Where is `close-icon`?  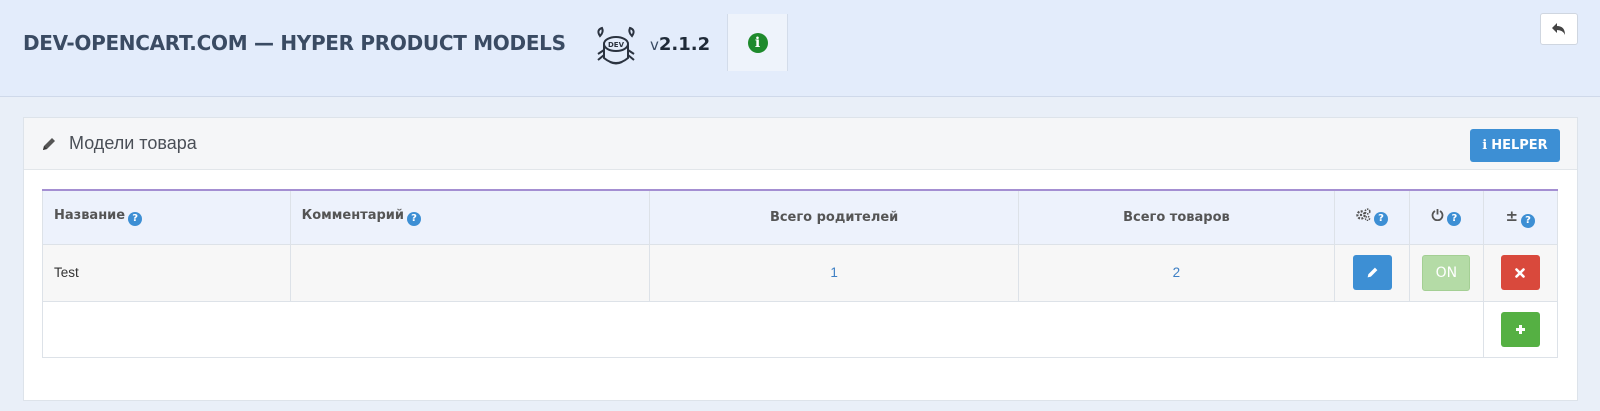 close-icon is located at coordinates (1520, 272).